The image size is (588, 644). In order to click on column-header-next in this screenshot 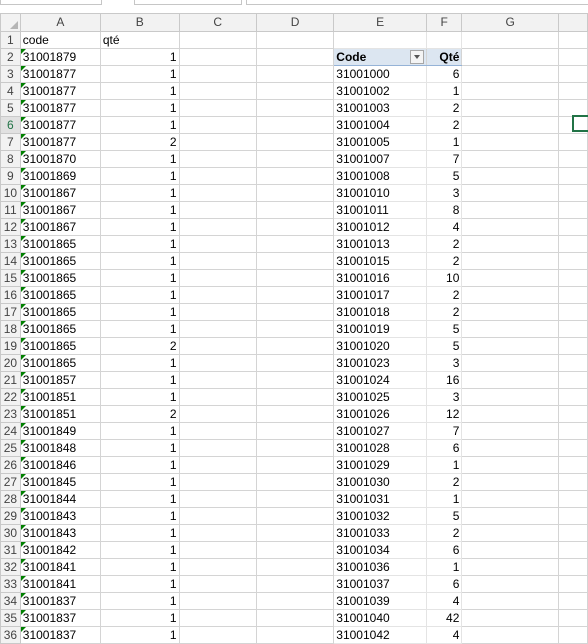, I will do `click(573, 22)`.